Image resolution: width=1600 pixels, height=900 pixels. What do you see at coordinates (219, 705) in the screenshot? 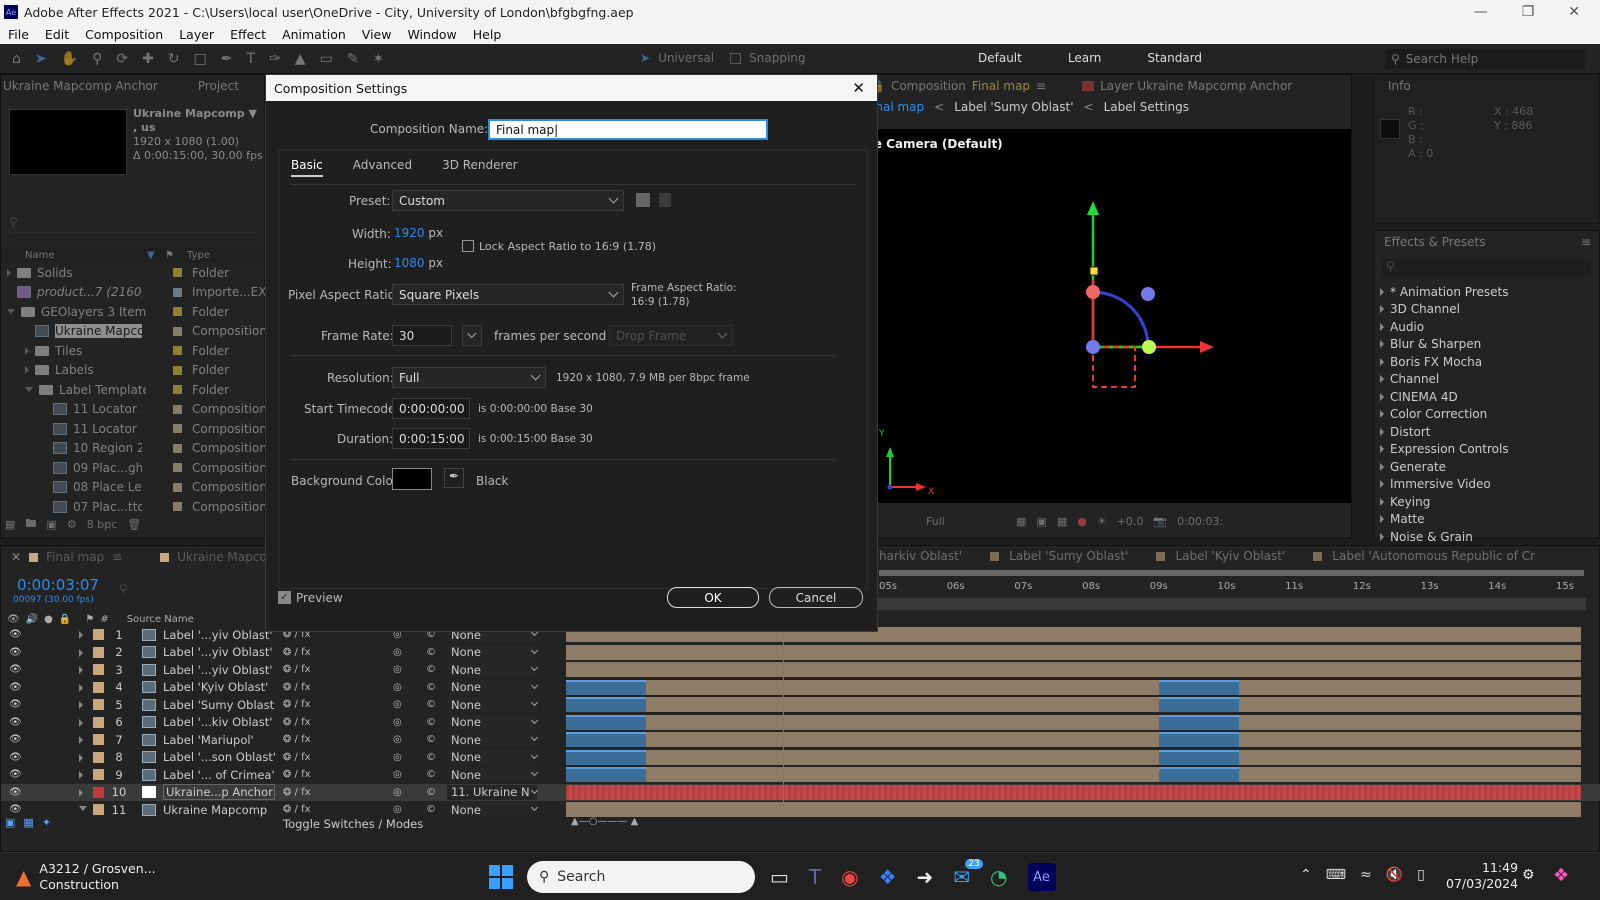
I see `layer-name: Label 'Sumy Oblast'` at bounding box center [219, 705].